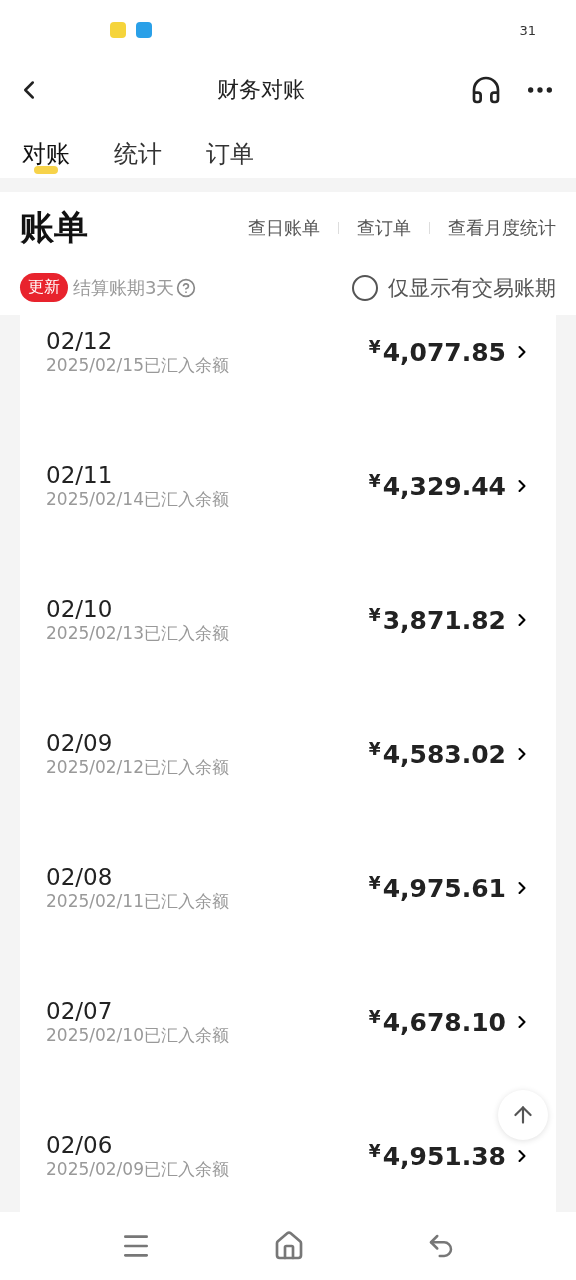 Image resolution: width=576 pixels, height=1280 pixels. What do you see at coordinates (454, 287) in the screenshot?
I see `filter-radio: 仅显示有交易账期` at bounding box center [454, 287].